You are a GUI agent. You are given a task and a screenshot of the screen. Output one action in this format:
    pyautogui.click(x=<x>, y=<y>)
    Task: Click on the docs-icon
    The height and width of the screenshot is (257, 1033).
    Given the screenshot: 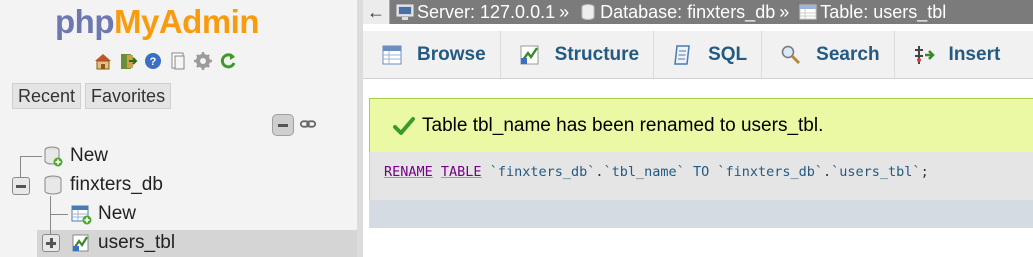 What is the action you would take?
    pyautogui.click(x=178, y=61)
    